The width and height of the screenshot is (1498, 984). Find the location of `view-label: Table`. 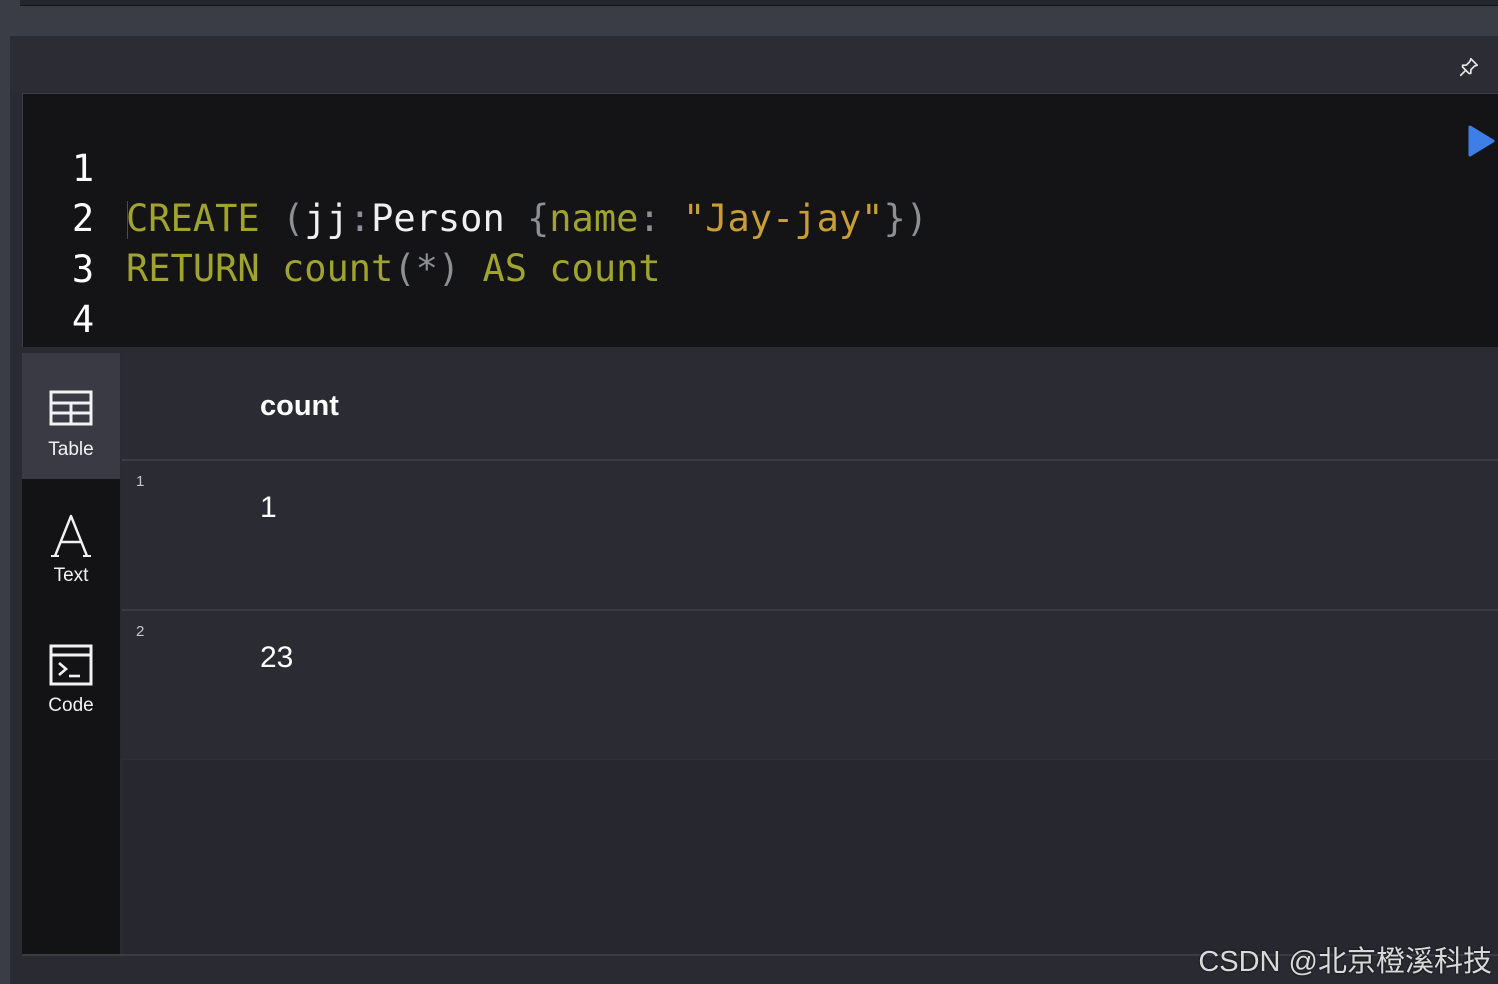

view-label: Table is located at coordinates (71, 449).